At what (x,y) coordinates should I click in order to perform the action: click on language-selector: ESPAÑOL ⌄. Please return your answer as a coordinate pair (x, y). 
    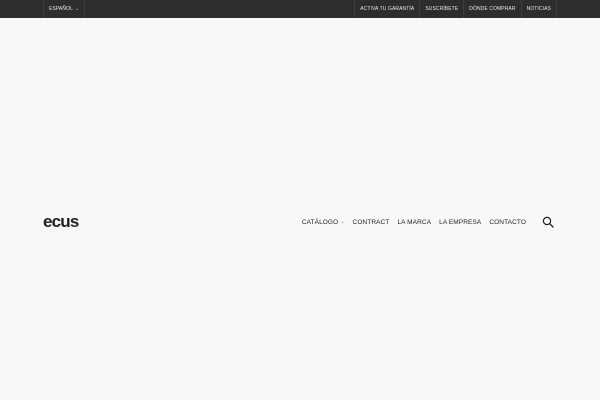
    Looking at the image, I should click on (64, 9).